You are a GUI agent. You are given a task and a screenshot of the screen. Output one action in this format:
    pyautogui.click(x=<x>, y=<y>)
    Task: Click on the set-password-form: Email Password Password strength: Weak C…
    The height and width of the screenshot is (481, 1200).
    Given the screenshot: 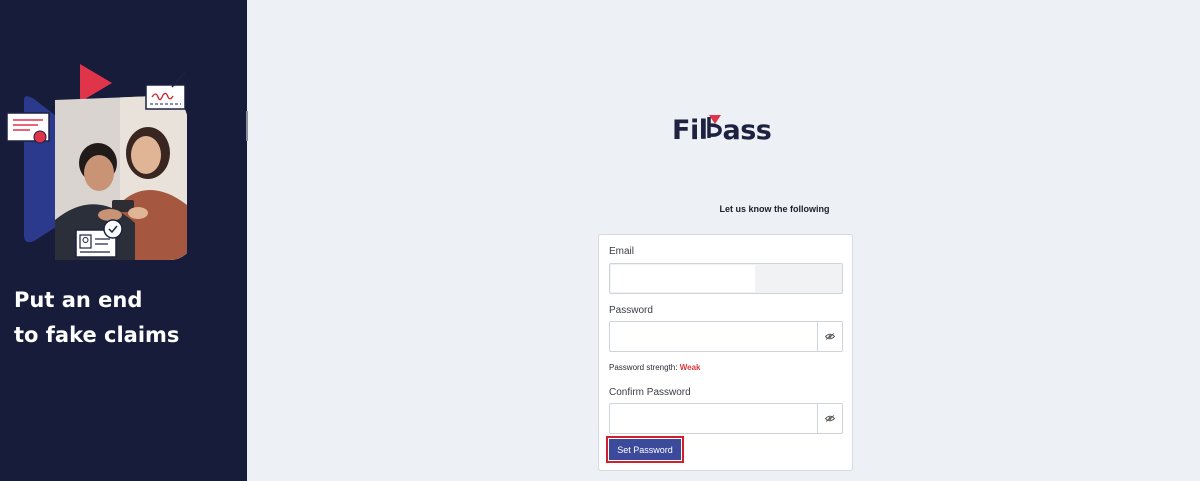 What is the action you would take?
    pyautogui.click(x=725, y=352)
    